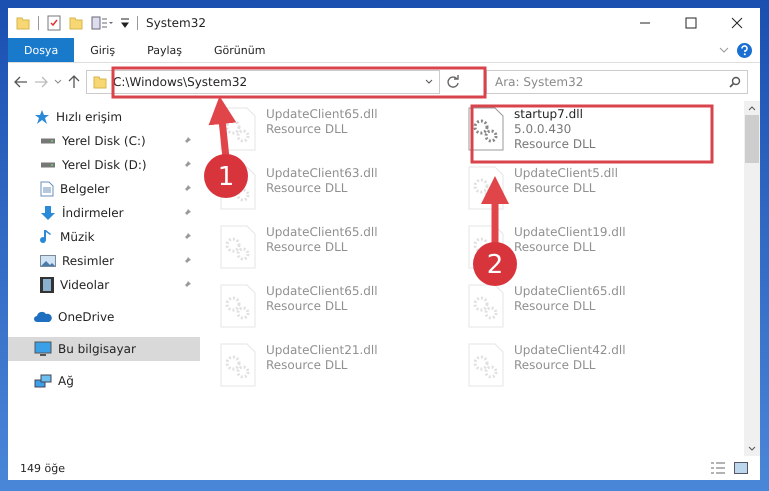 The height and width of the screenshot is (491, 769). I want to click on new-folder-icon, so click(76, 23).